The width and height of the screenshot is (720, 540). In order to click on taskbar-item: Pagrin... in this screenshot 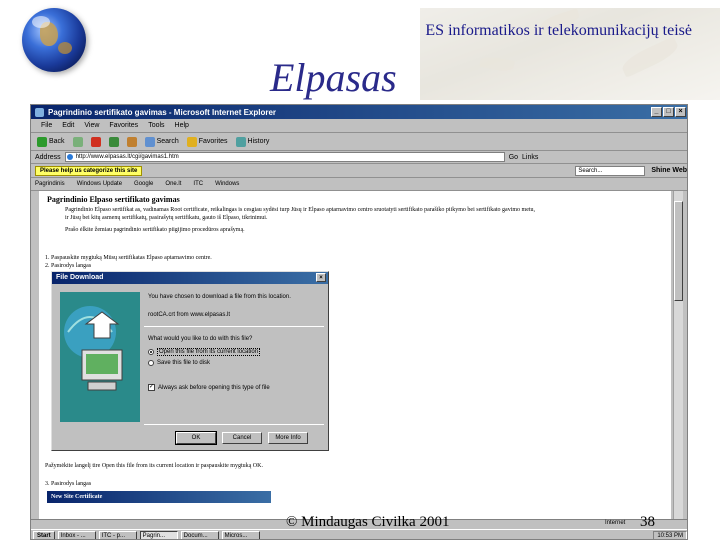, I will do `click(158, 534)`.